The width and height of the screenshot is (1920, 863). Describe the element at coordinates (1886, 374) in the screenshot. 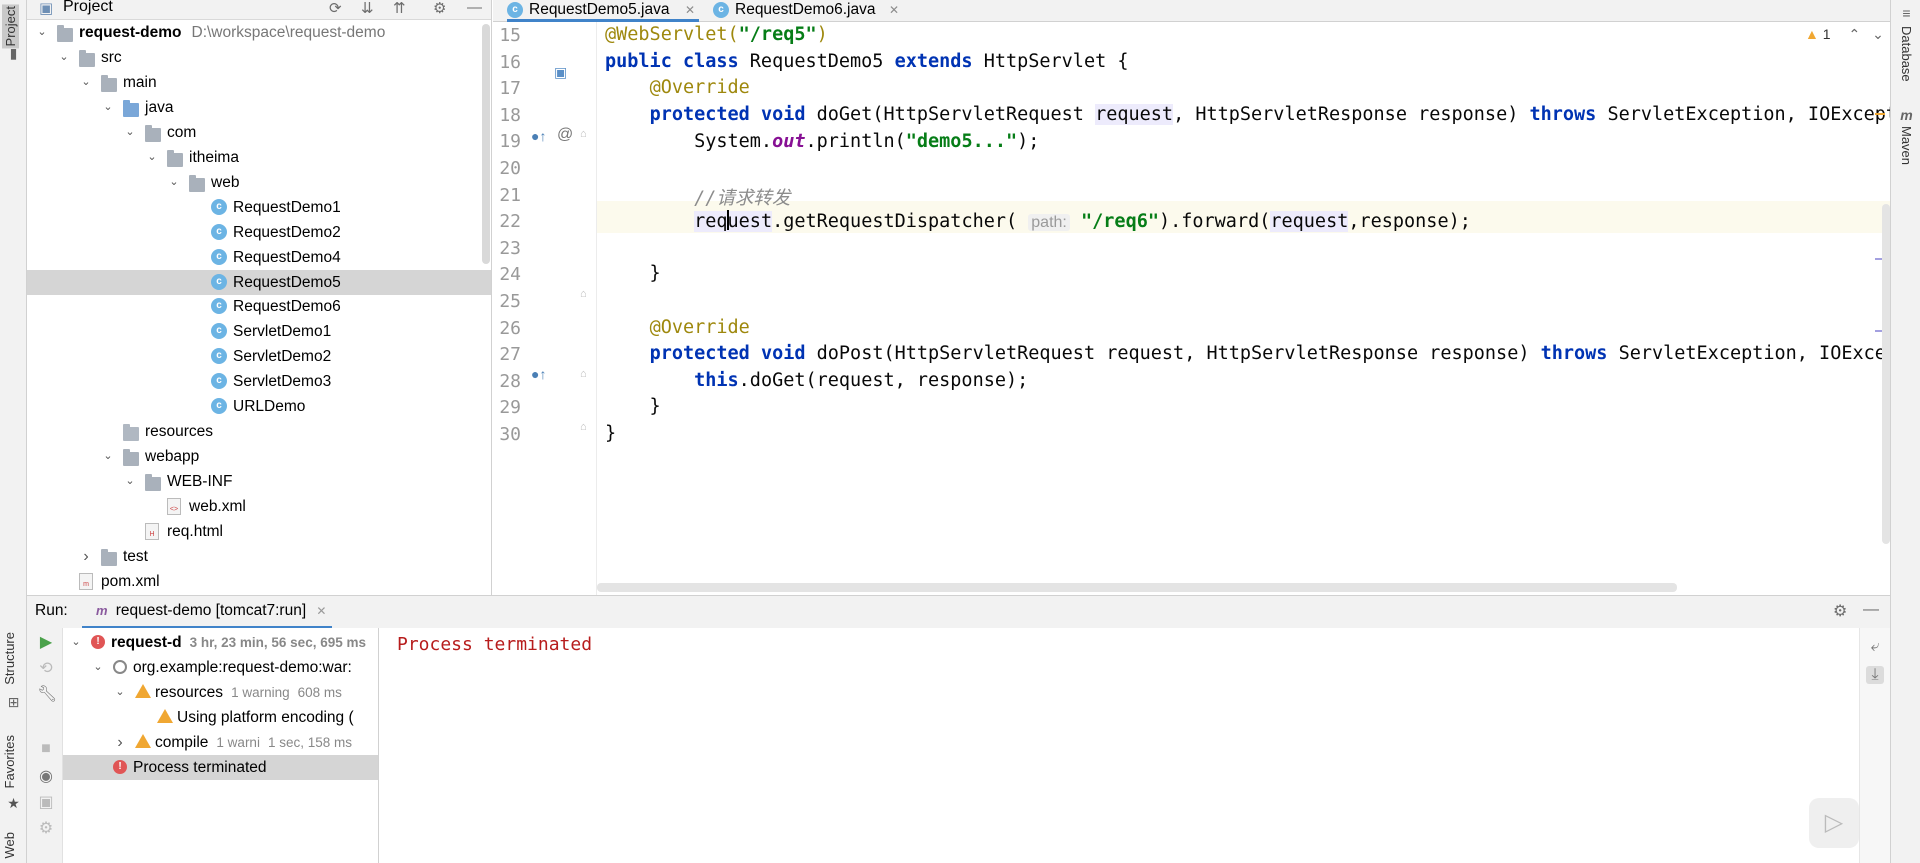

I see `editor-vertical-scrollbar` at that location.